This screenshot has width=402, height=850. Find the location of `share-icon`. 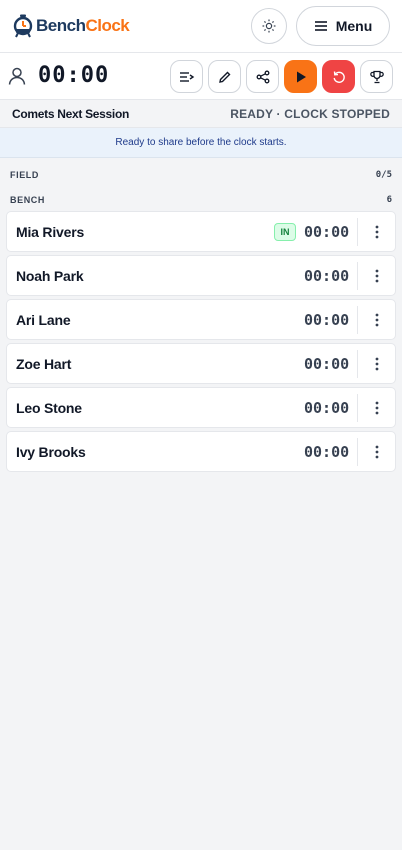

share-icon is located at coordinates (262, 76).